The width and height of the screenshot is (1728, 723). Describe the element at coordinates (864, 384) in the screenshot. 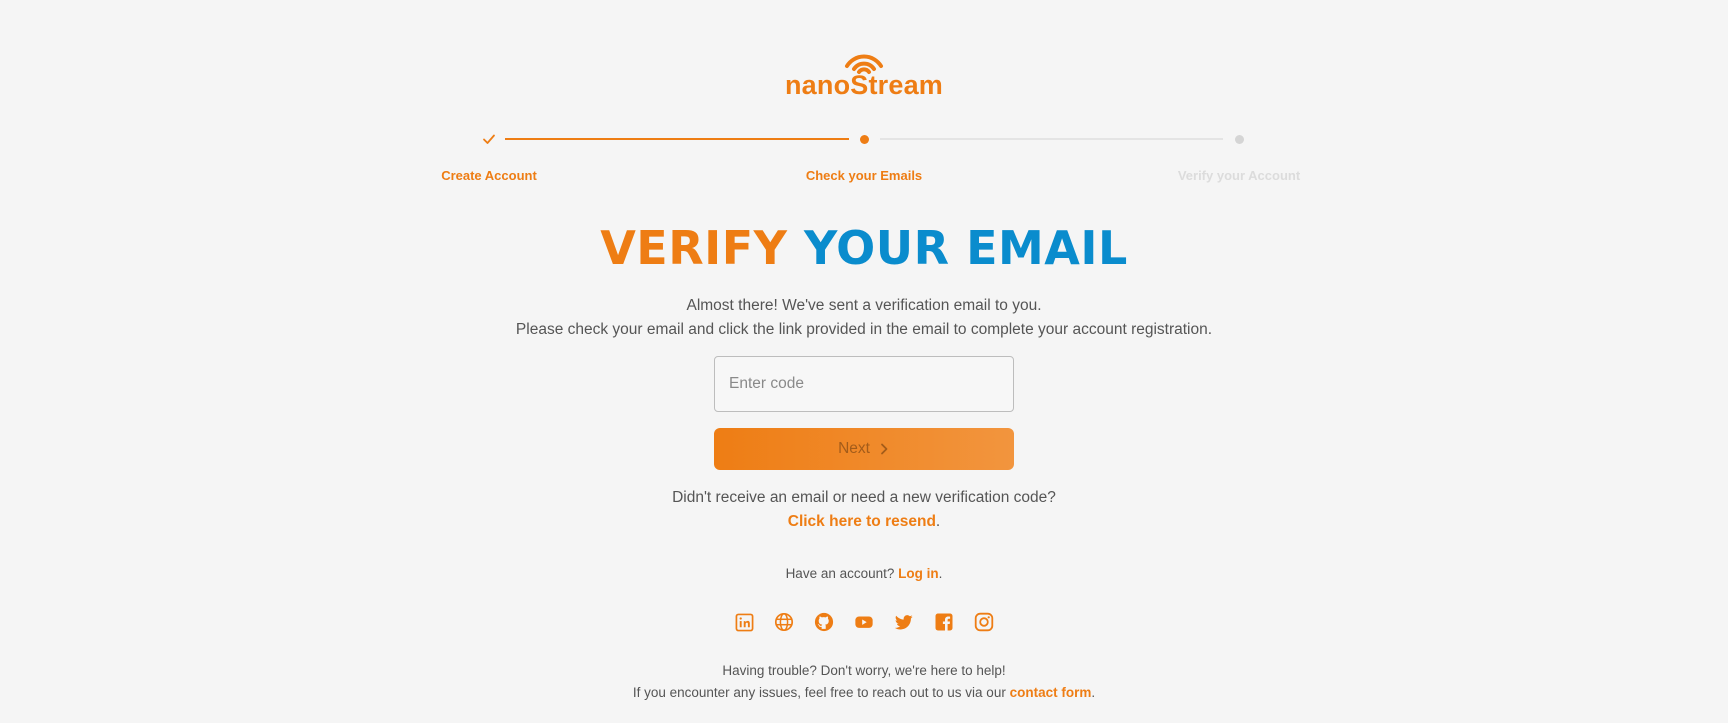

I see `verification-code-input` at that location.